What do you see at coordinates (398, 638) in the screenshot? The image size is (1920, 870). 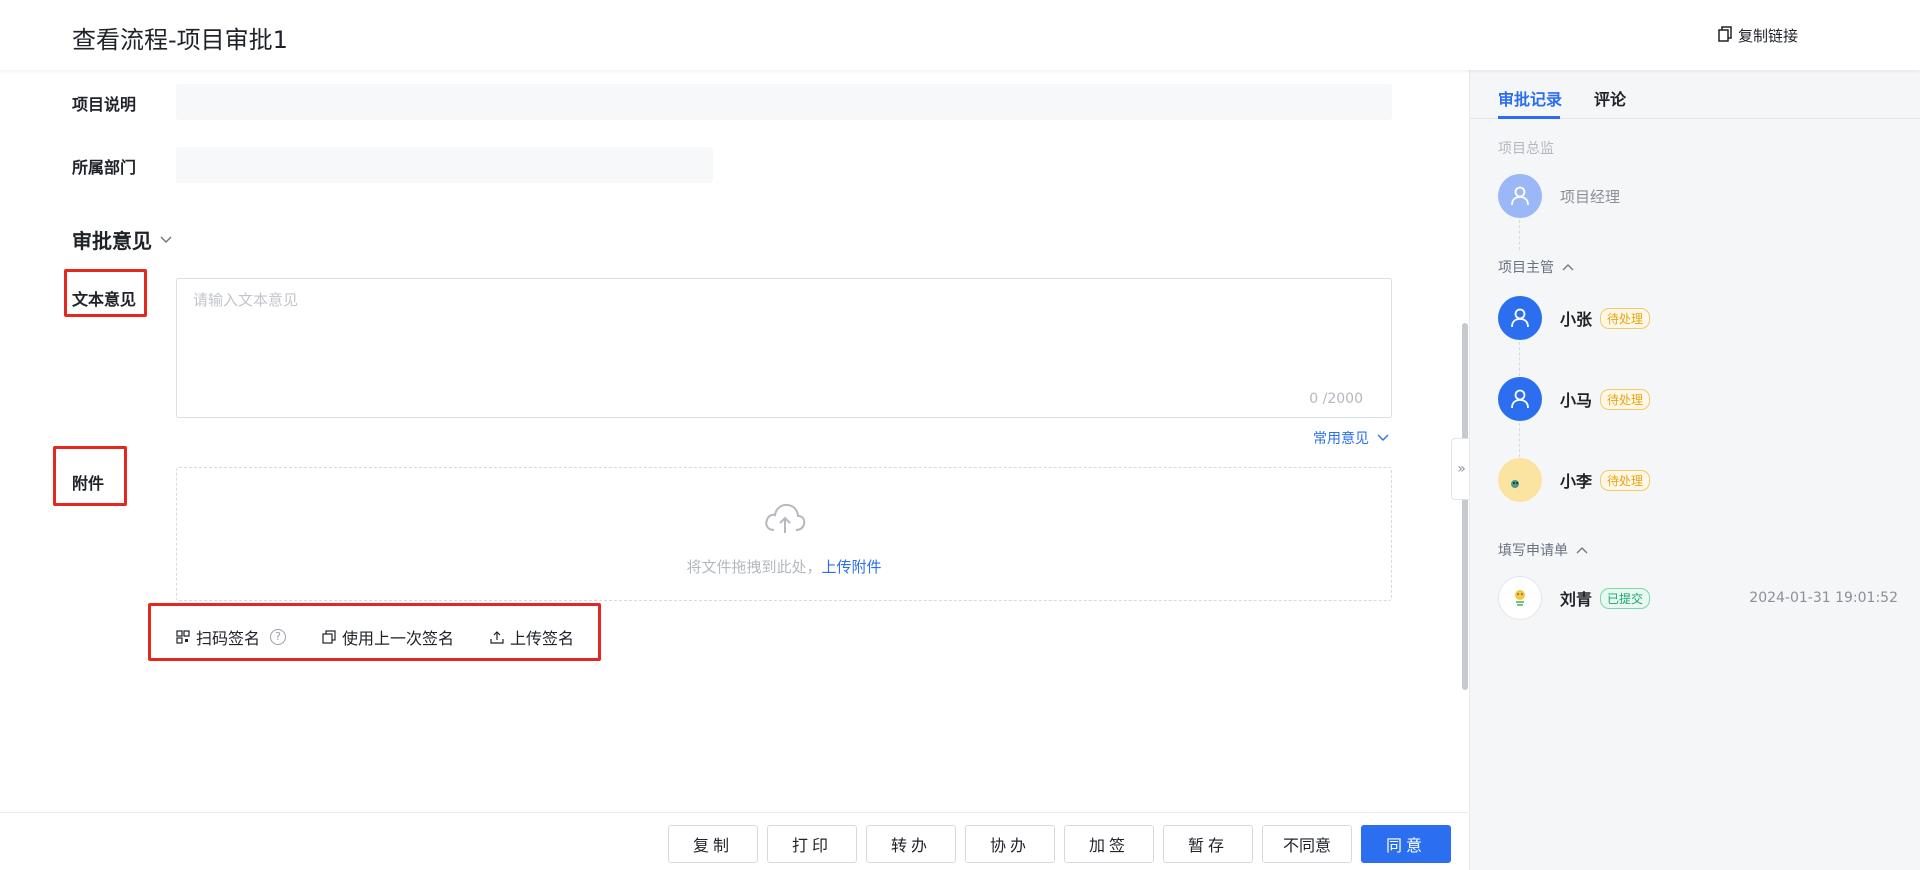 I see `use-last-sign-label: 使用上一次签名` at bounding box center [398, 638].